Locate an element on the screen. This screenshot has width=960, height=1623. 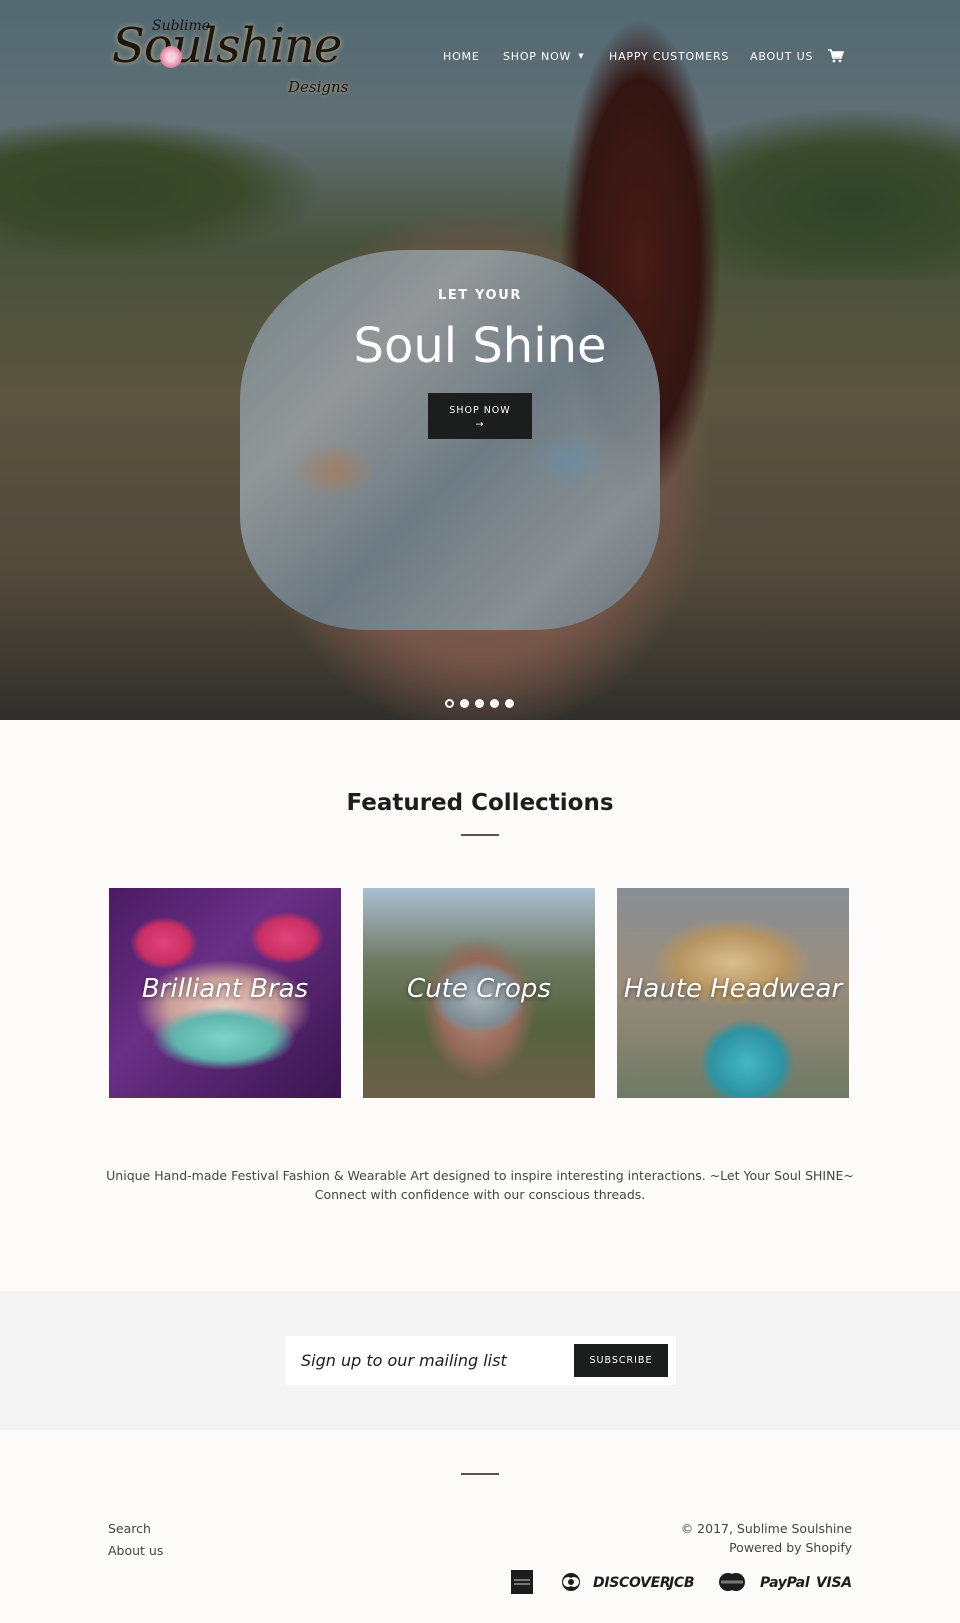
logo-small-text: Sublime is located at coordinates (181, 26).